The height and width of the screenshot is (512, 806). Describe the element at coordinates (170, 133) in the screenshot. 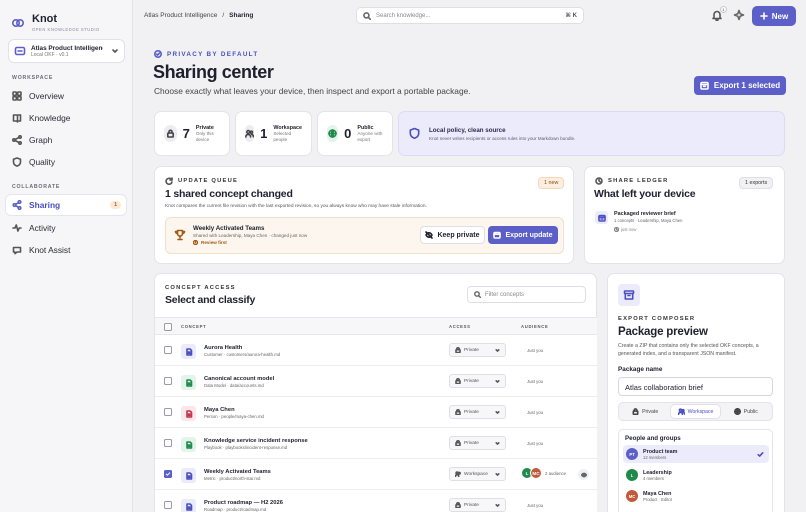

I see `lock-icon` at that location.